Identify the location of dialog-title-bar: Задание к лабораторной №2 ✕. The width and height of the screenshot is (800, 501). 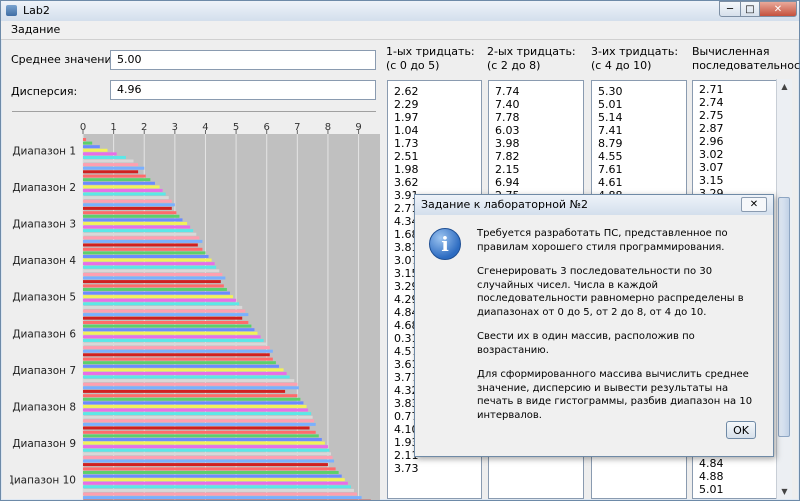
(594, 205).